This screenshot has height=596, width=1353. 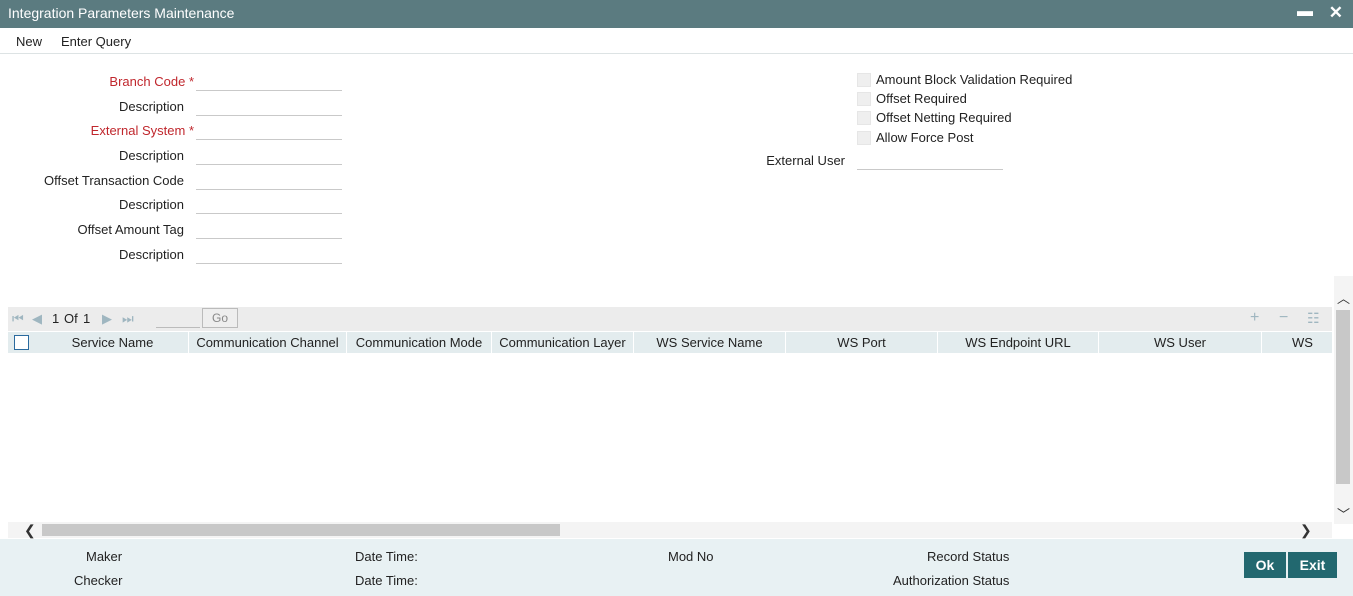 I want to click on scroll-left-icon: ❮, so click(x=30, y=530).